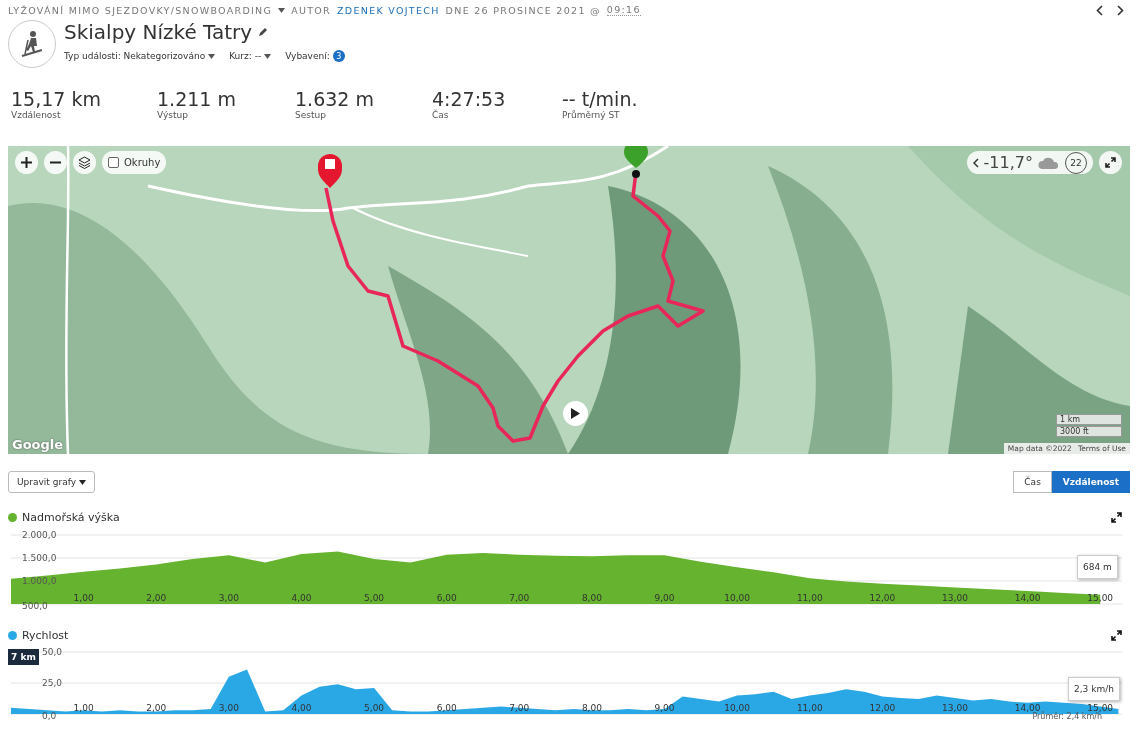  Describe the element at coordinates (134, 162) in the screenshot. I see `loops-checkbox: Okruhy` at that location.